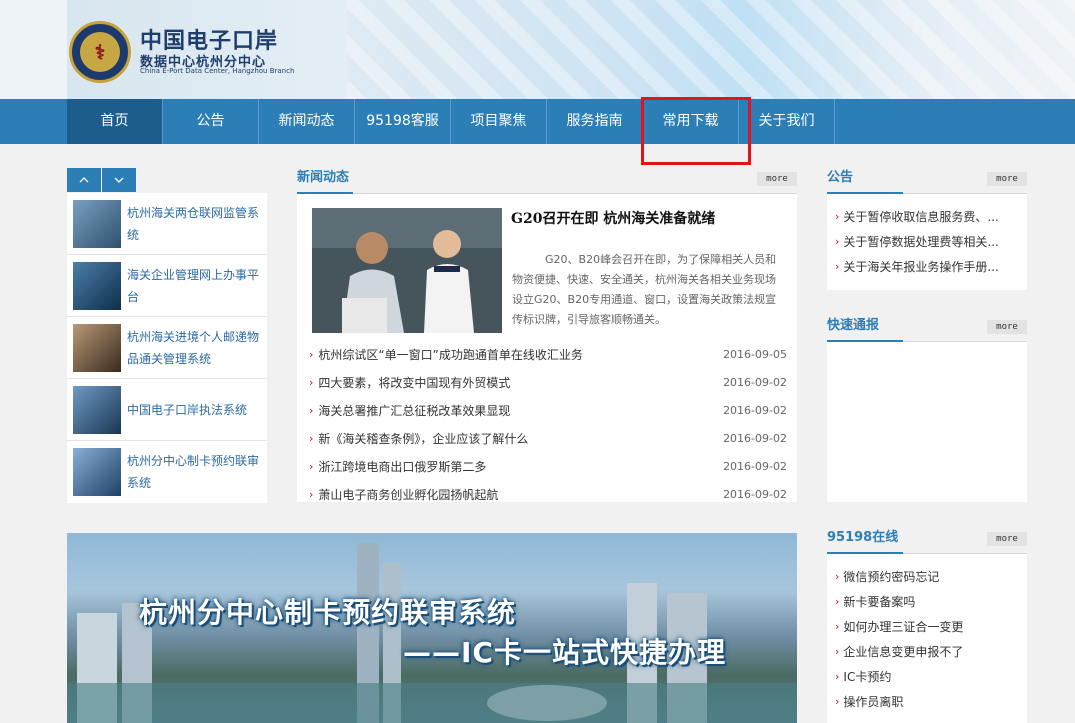 The image size is (1075, 723). I want to click on feature-news-image, so click(407, 270).